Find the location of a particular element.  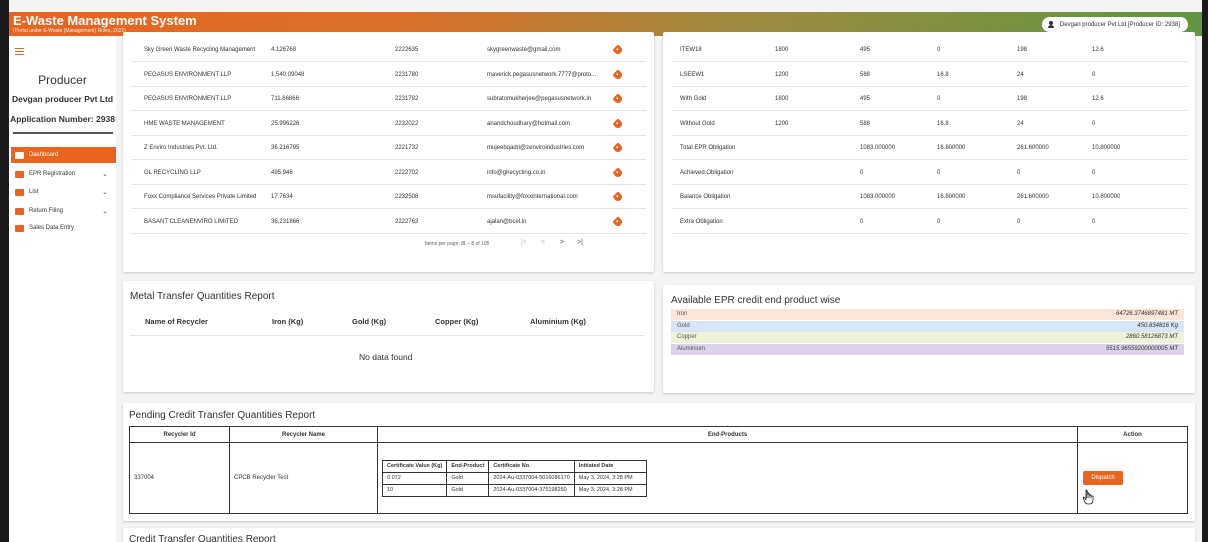

sidebar-item-label: List is located at coordinates (34, 192).